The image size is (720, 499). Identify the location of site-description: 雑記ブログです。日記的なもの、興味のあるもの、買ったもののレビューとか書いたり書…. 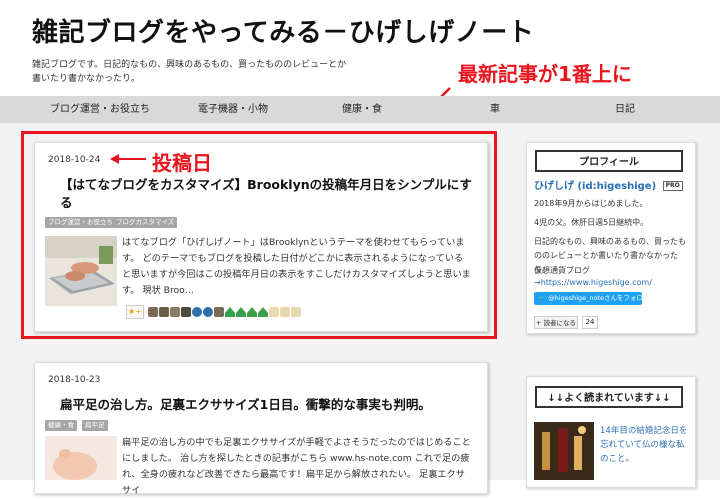
(189, 72).